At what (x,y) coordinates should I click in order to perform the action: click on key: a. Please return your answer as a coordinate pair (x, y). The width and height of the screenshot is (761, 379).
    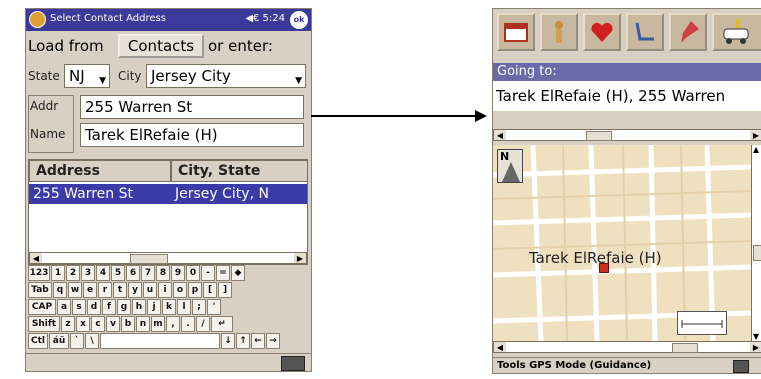
    Looking at the image, I should click on (64, 307).